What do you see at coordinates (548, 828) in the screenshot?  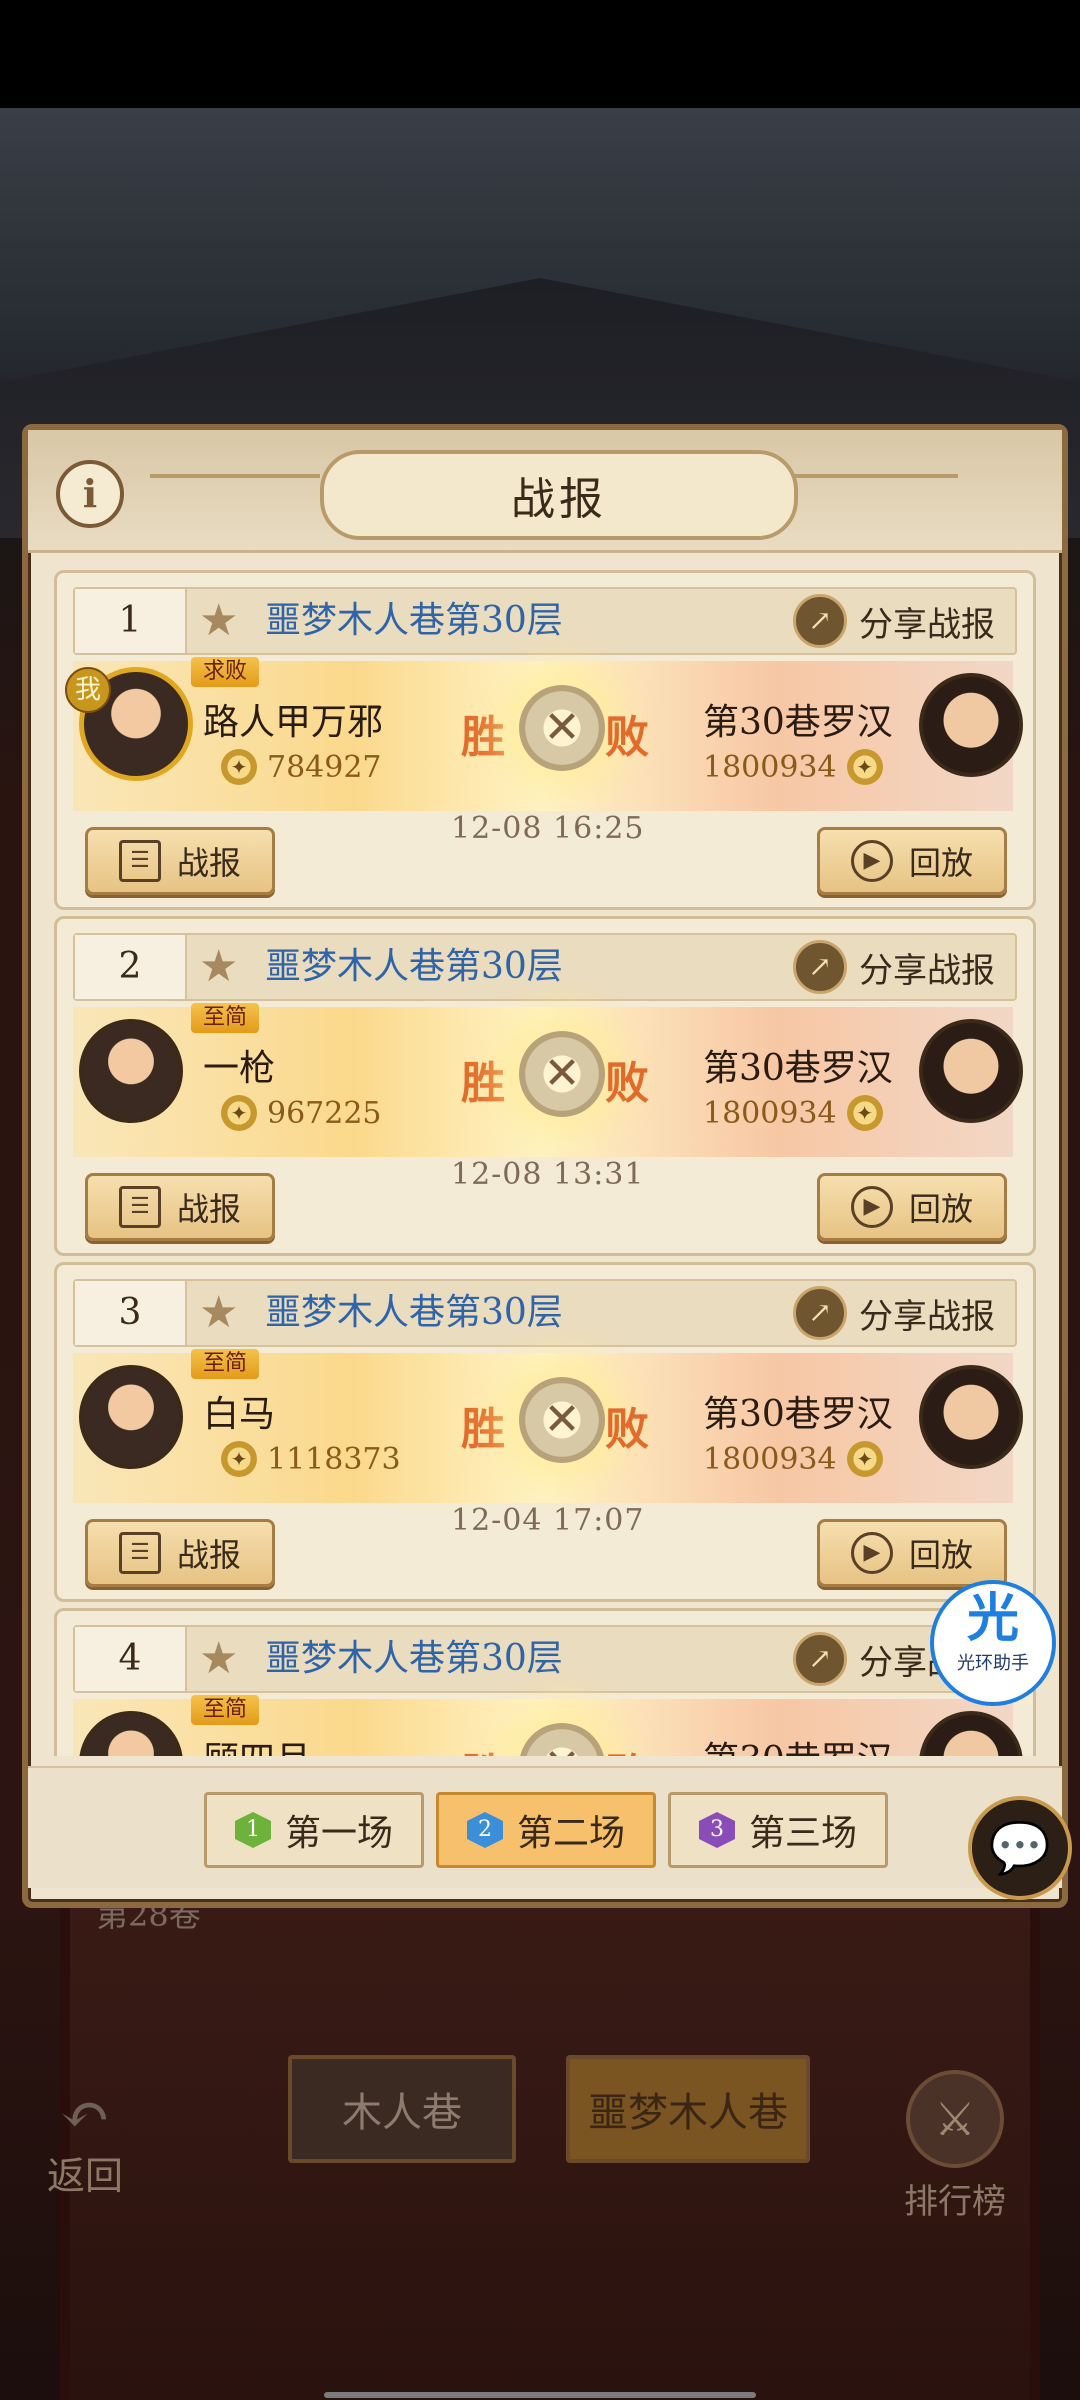 I see `battle-time: 12-08 16:25` at bounding box center [548, 828].